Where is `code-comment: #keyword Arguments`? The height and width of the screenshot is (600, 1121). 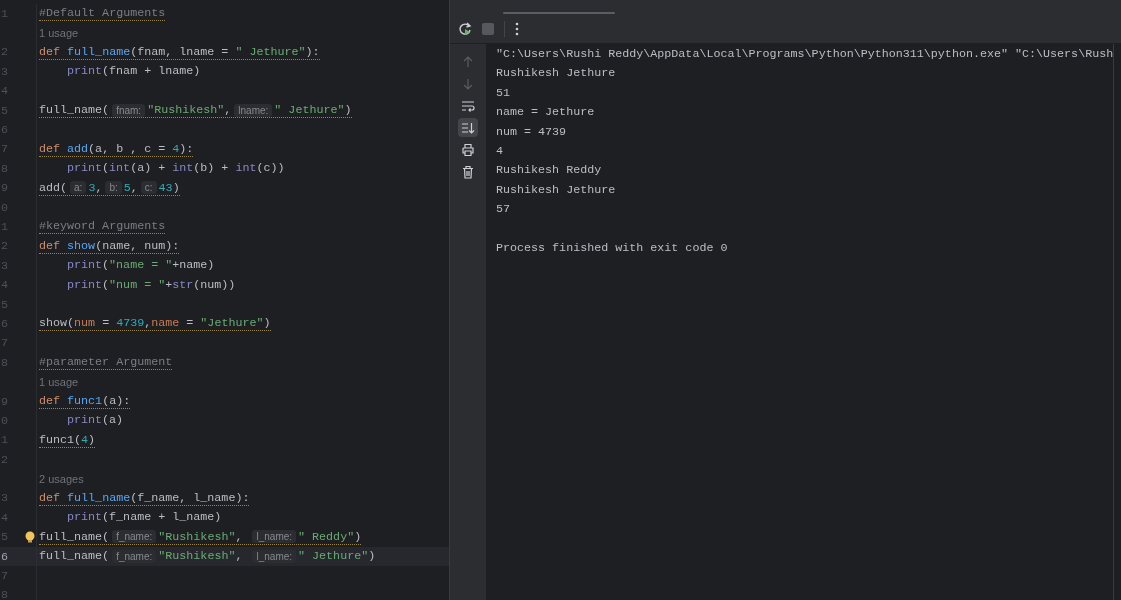 code-comment: #keyword Arguments is located at coordinates (102, 226).